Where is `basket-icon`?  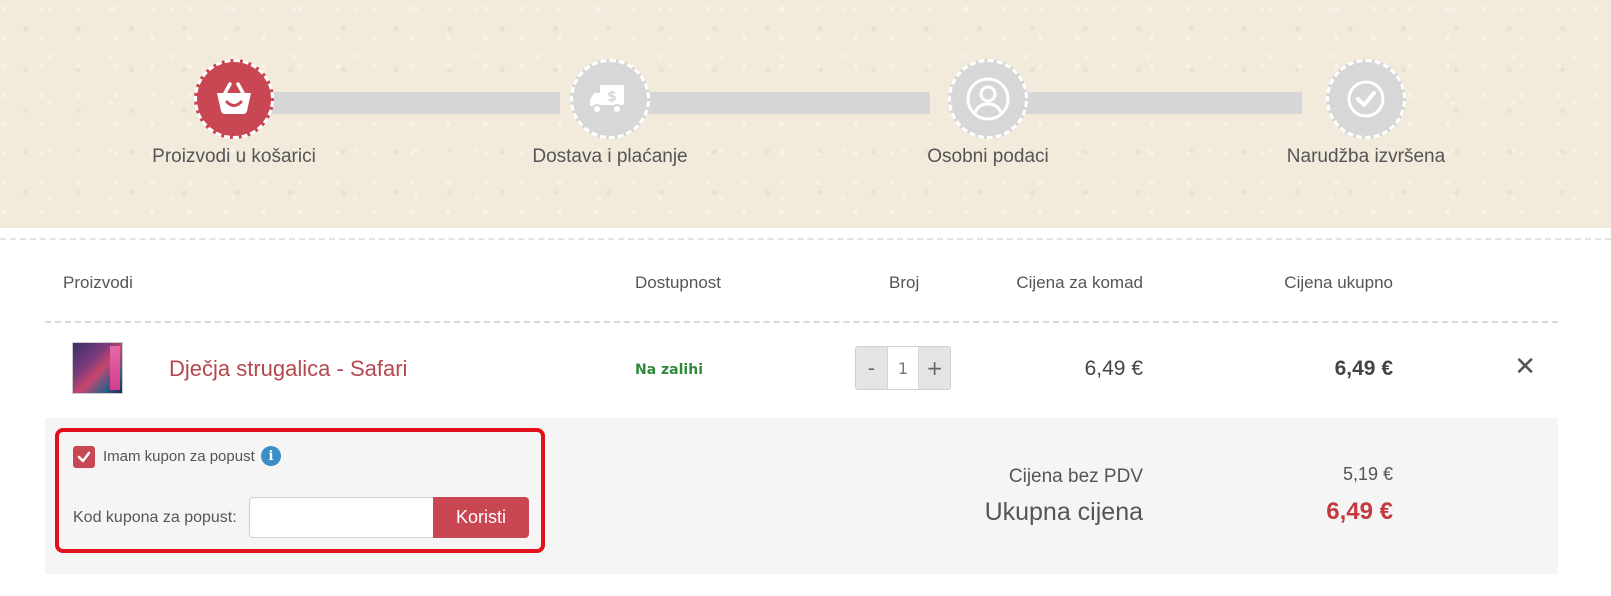
basket-icon is located at coordinates (234, 98).